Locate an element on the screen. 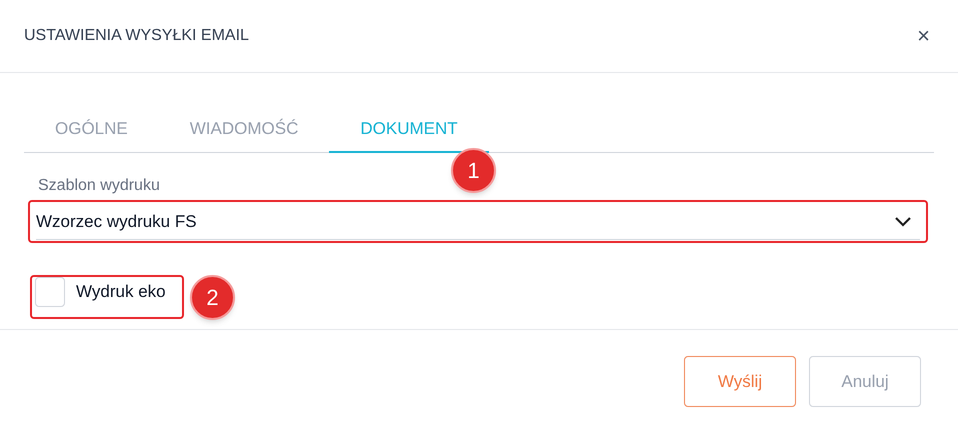 The height and width of the screenshot is (430, 958). field-label: Szablon wydruku is located at coordinates (99, 186).